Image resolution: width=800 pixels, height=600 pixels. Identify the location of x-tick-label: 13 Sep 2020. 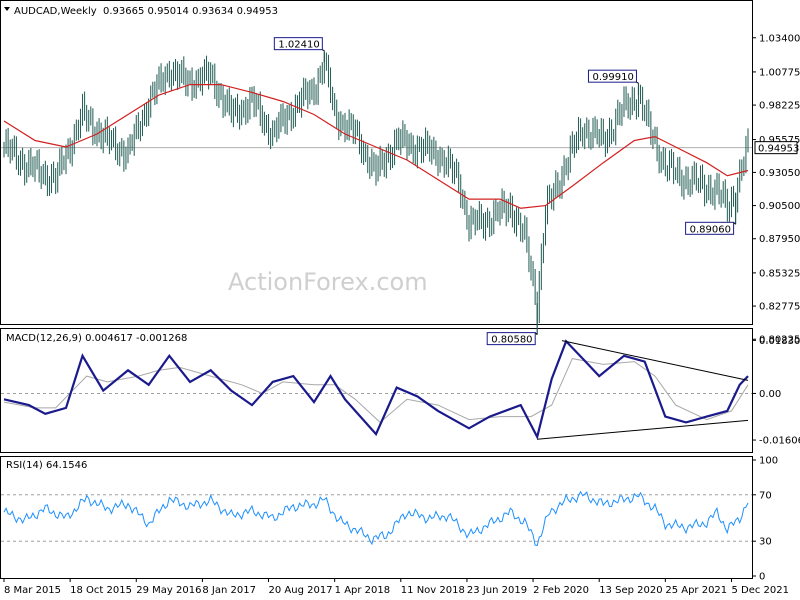
(630, 590).